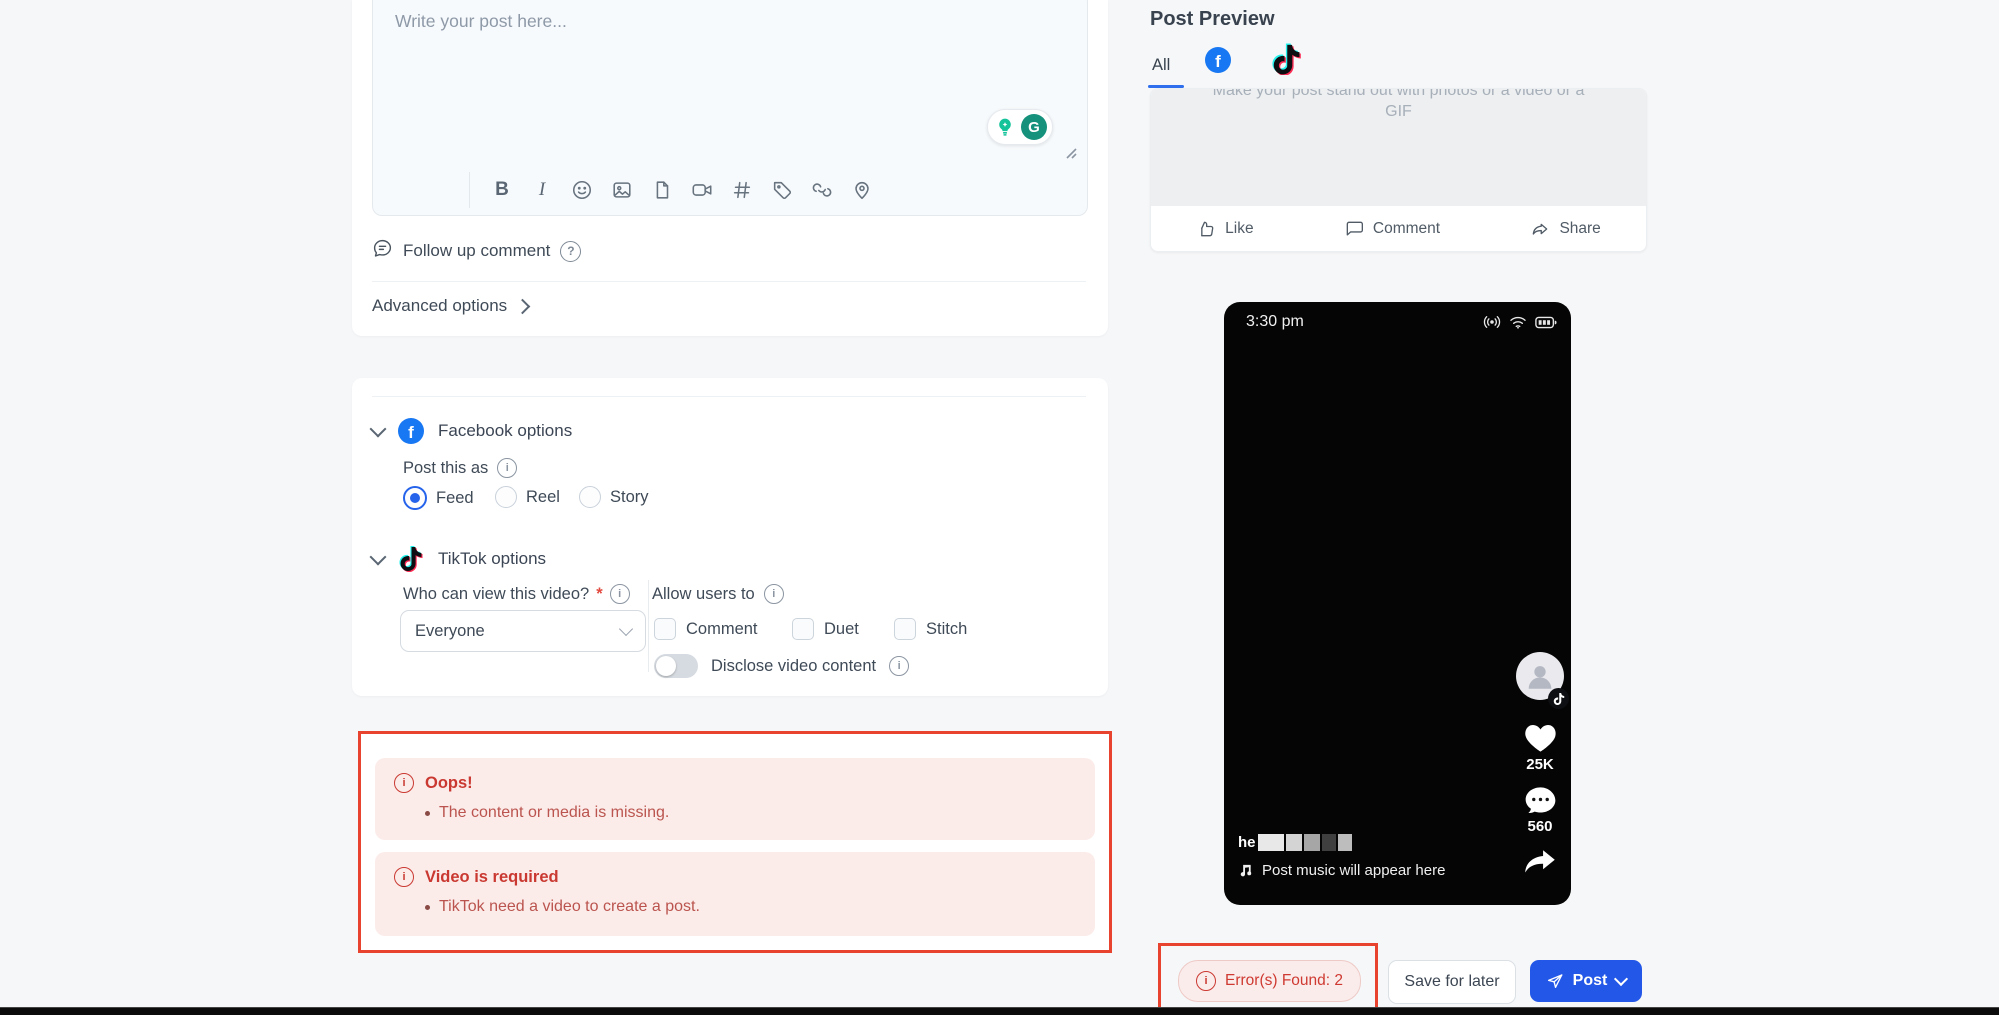 The height and width of the screenshot is (1015, 1999). I want to click on follow-up-comment-label: Follow up comment, so click(477, 250).